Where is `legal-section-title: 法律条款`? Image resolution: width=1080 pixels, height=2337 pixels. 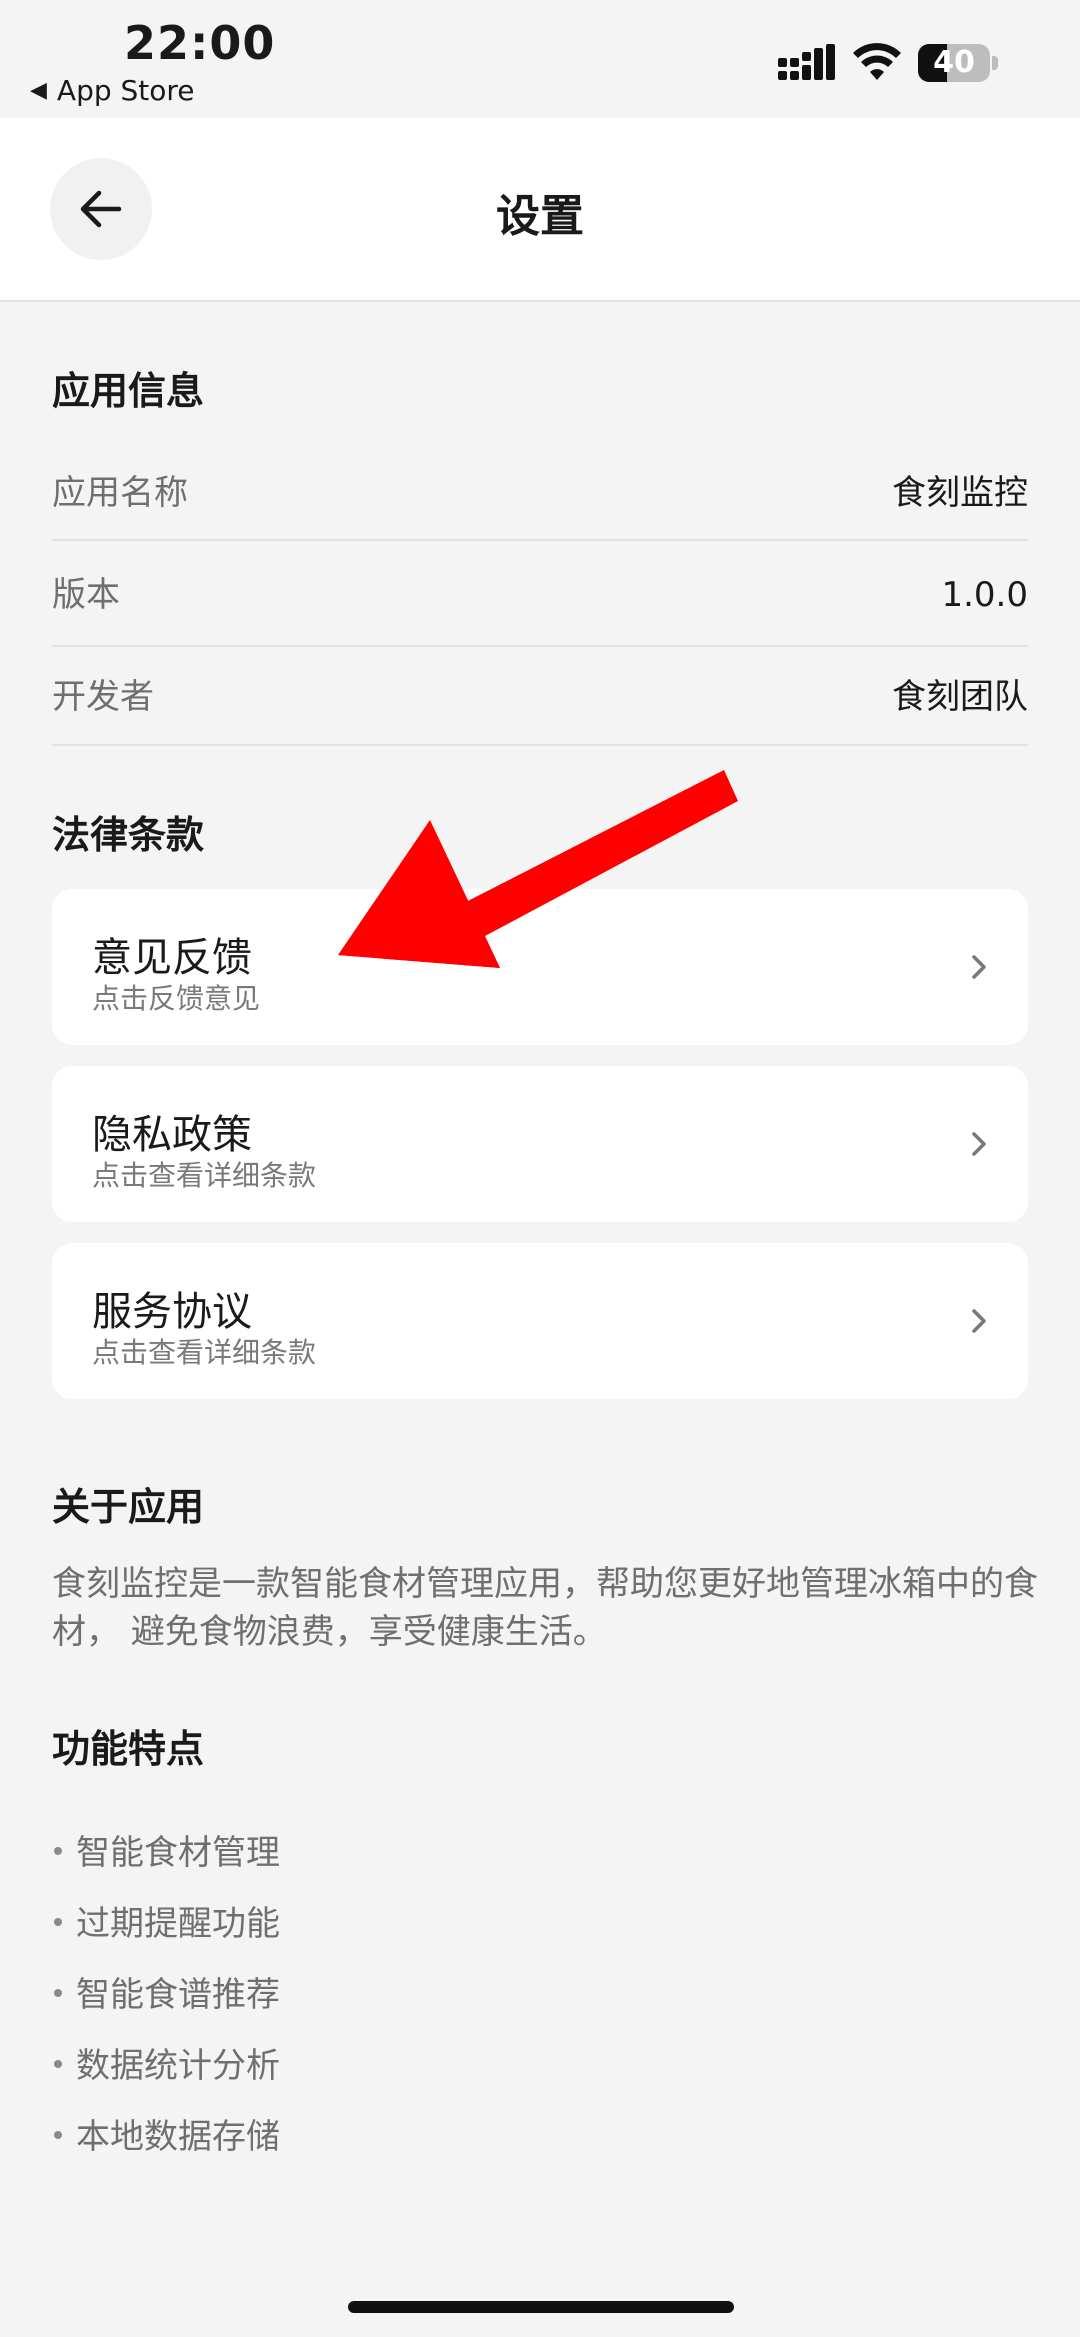 legal-section-title: 法律条款 is located at coordinates (128, 835).